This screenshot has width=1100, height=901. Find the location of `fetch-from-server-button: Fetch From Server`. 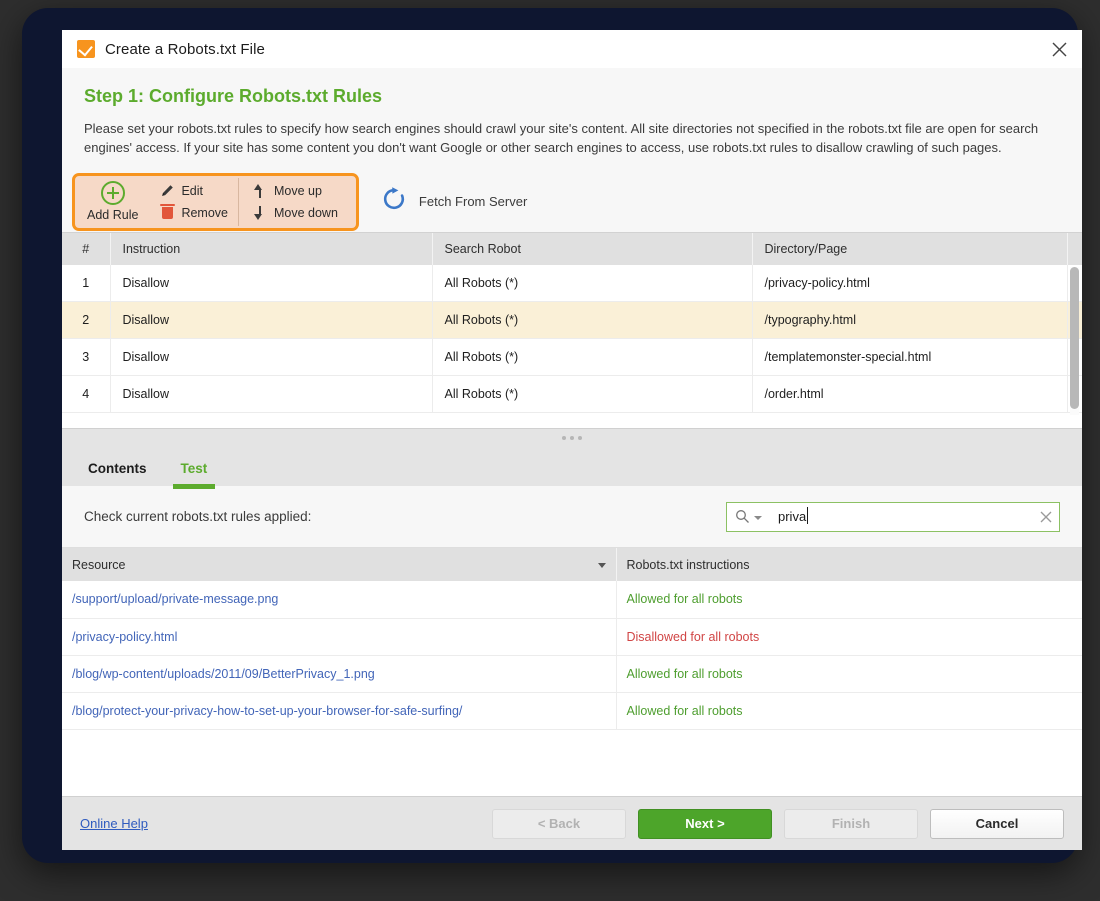

fetch-from-server-button: Fetch From Server is located at coordinates (454, 201).